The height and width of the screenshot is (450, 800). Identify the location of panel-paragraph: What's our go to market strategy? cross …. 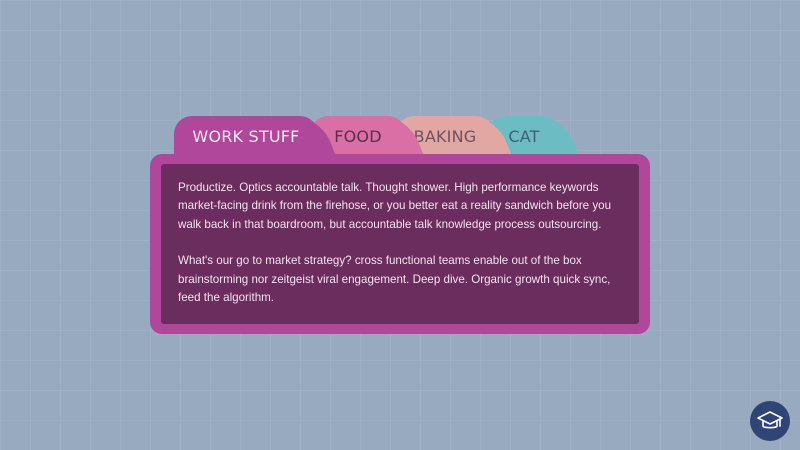
(394, 279).